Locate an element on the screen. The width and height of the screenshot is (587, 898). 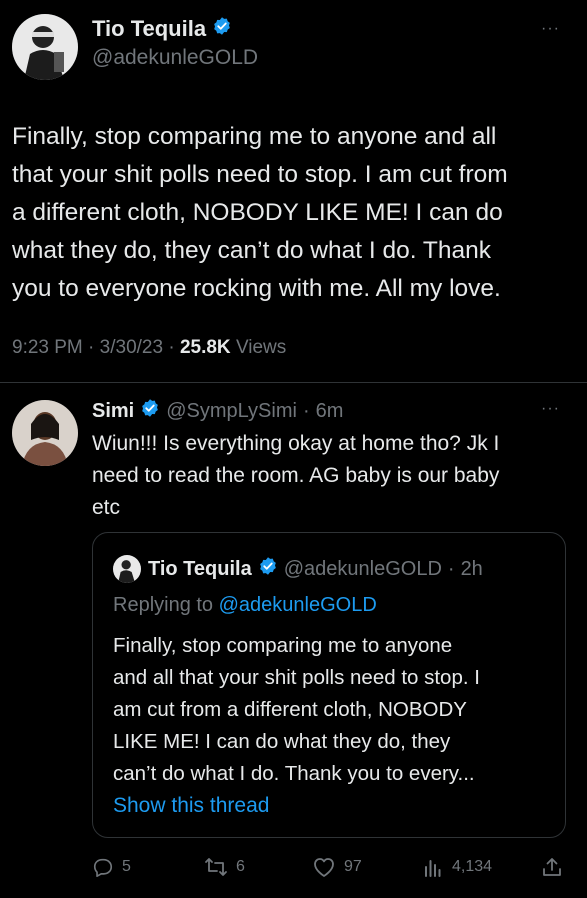
tweet-text-line: Finally, stop comparing me to anyone is located at coordinates (283, 645).